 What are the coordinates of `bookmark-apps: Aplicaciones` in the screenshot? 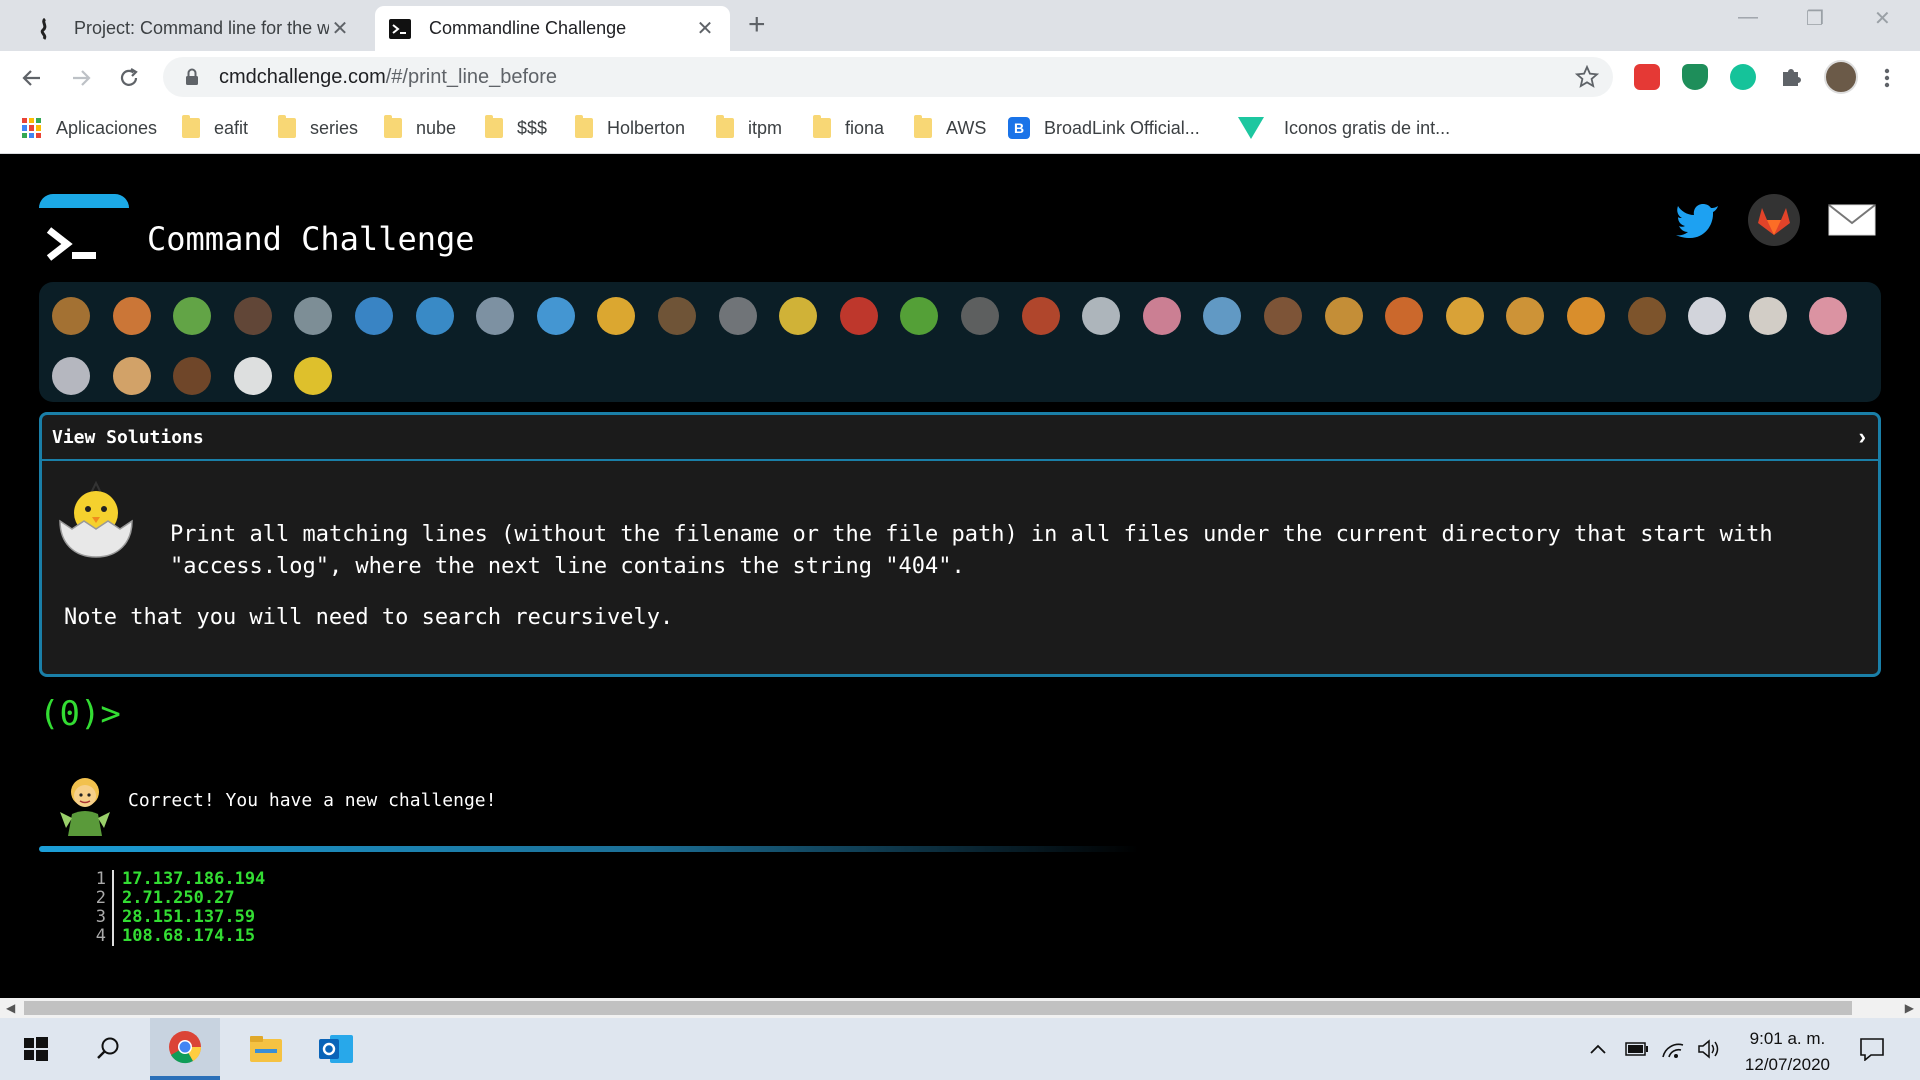 It's located at (89, 128).